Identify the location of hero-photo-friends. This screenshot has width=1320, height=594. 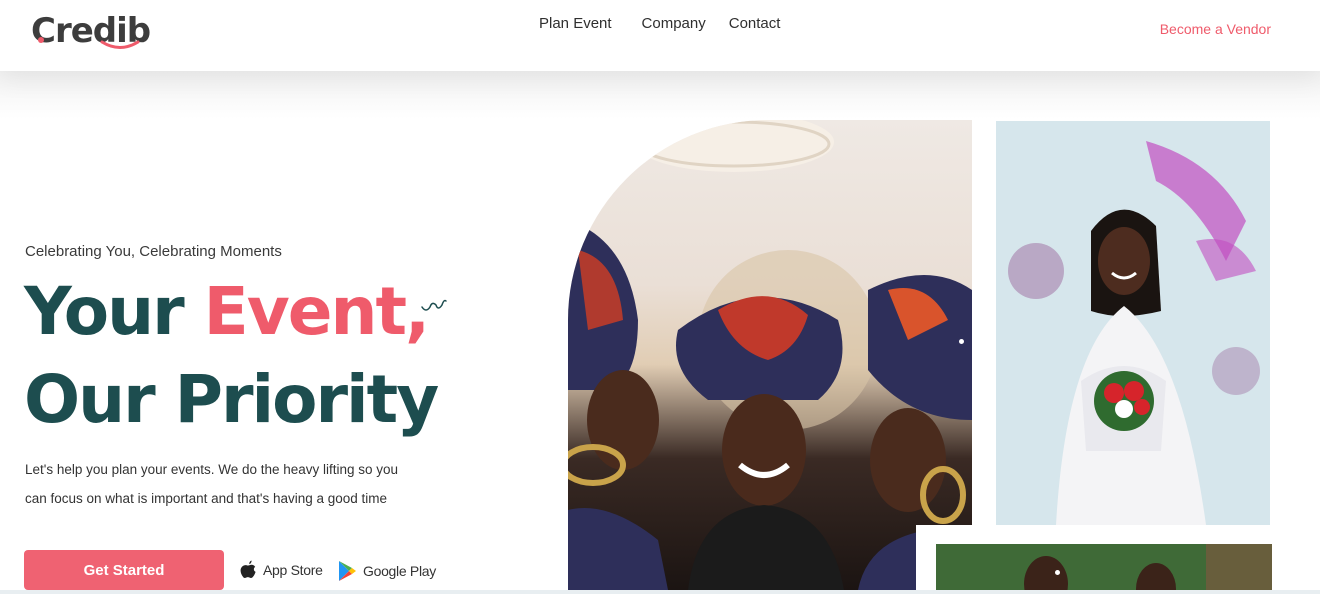
(1104, 569).